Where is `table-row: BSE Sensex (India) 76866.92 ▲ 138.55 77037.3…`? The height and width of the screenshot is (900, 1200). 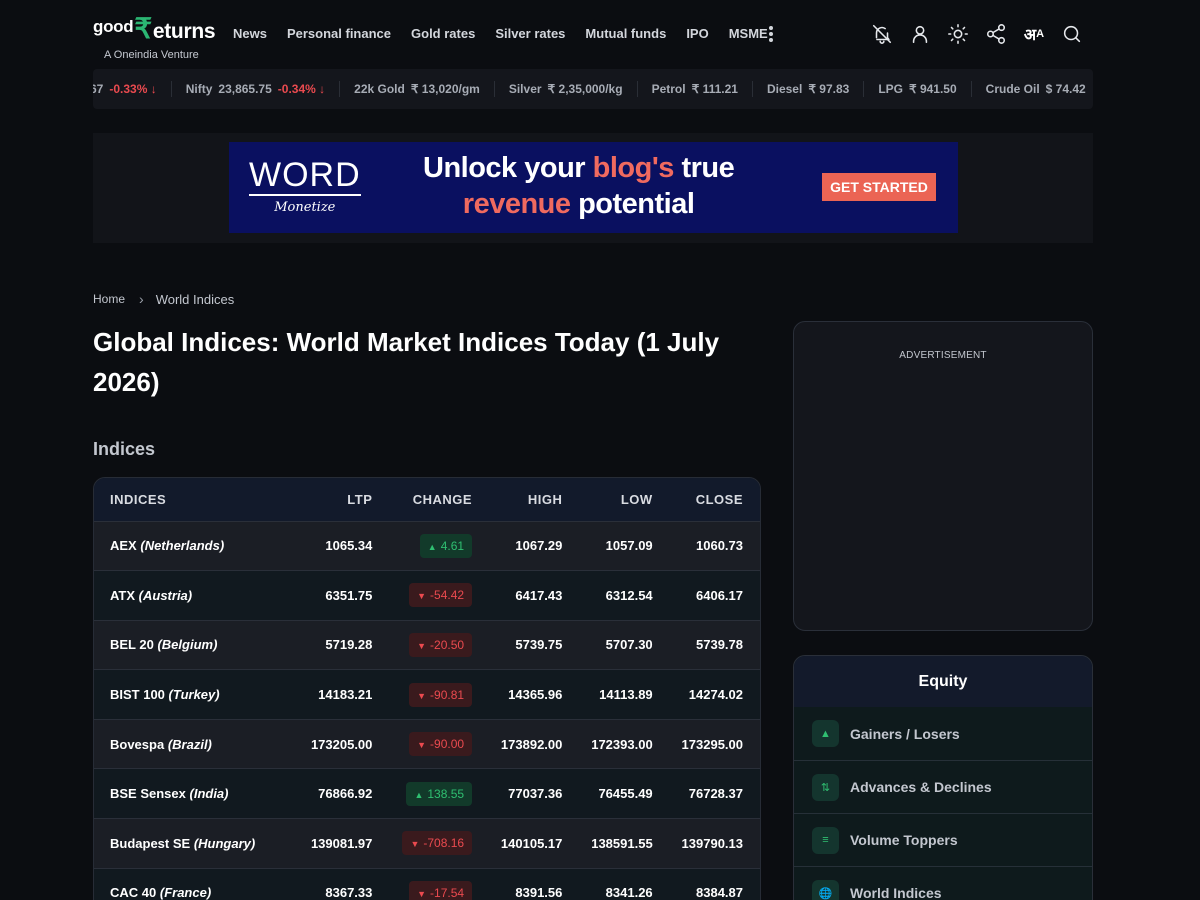
table-row: BSE Sensex (India) 76866.92 ▲ 138.55 77037.3… is located at coordinates (427, 794).